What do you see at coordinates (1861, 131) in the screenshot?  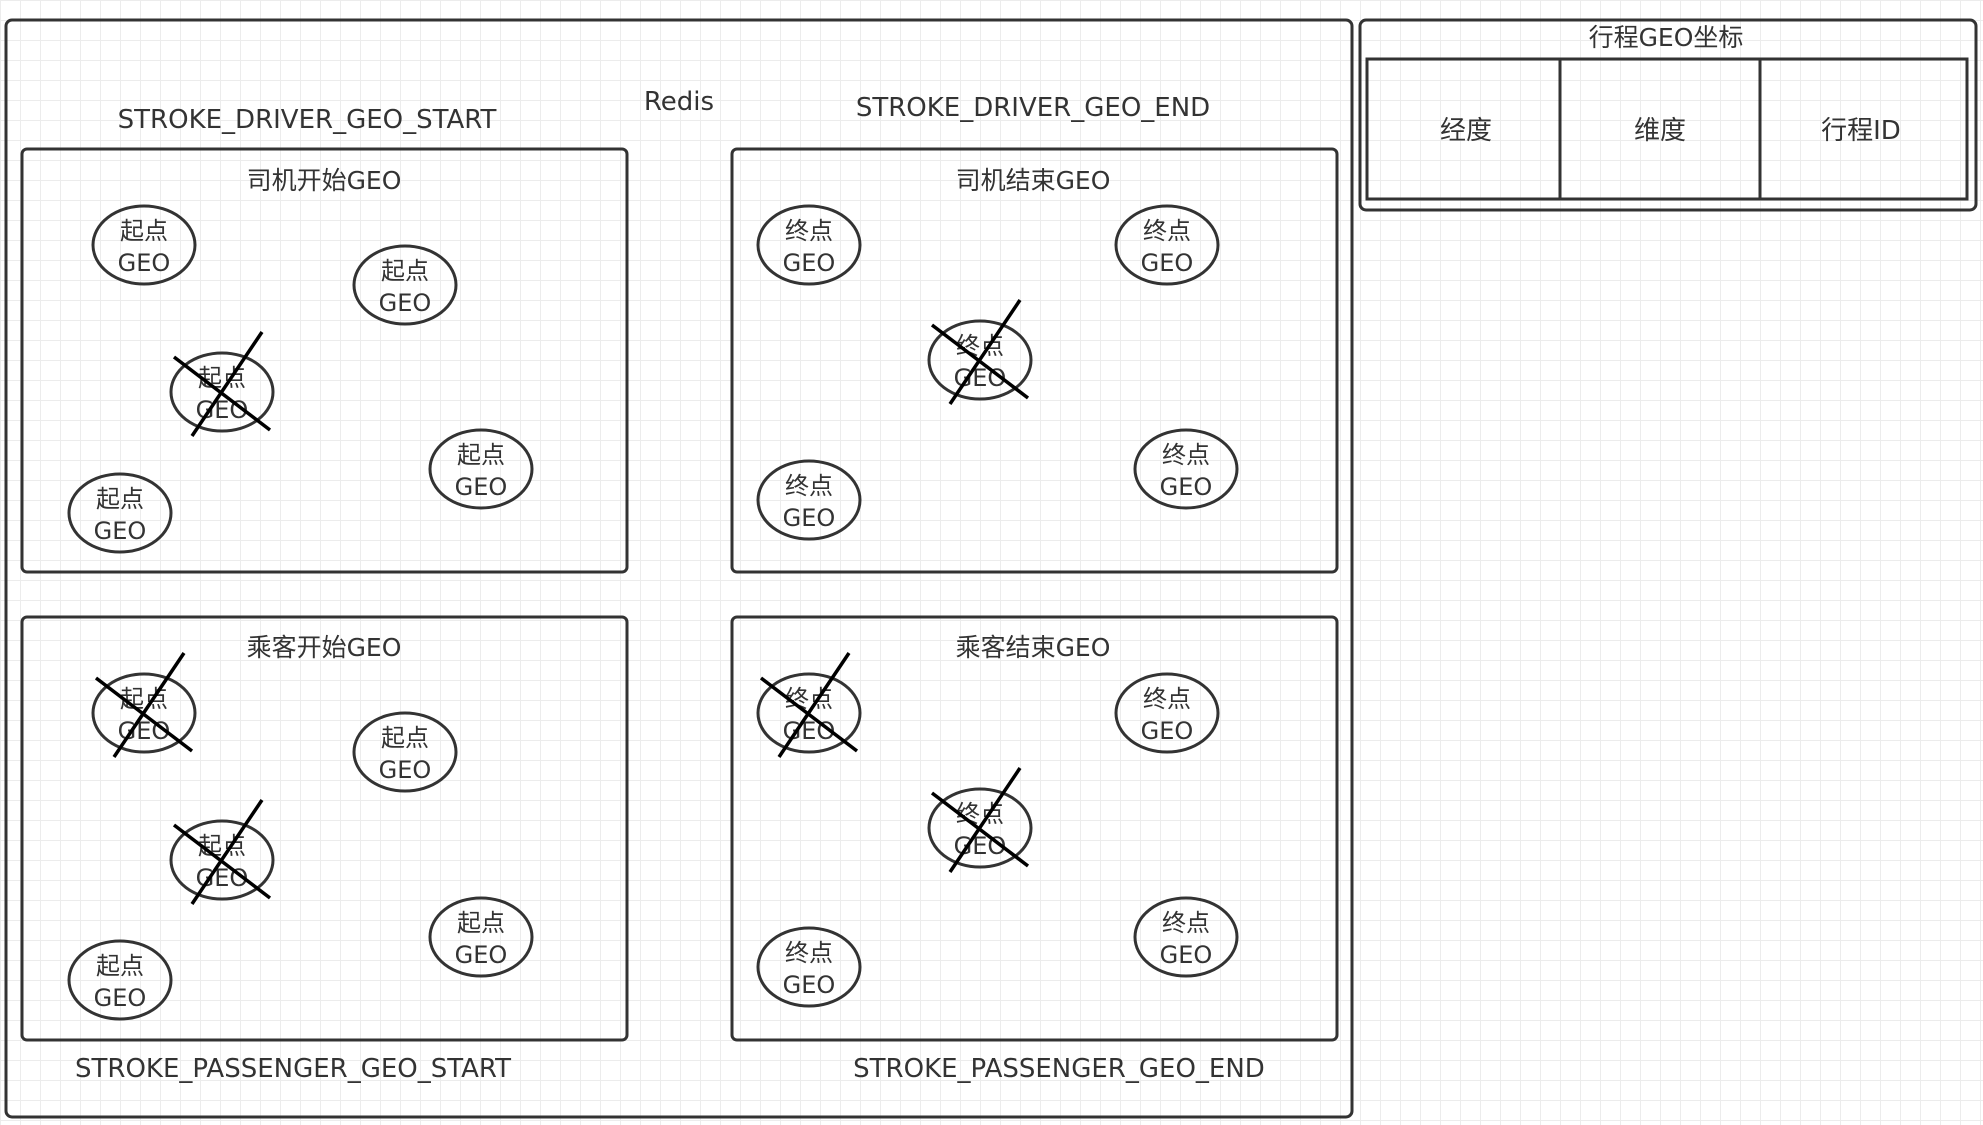 I see `column-trip-id: 行程ID` at bounding box center [1861, 131].